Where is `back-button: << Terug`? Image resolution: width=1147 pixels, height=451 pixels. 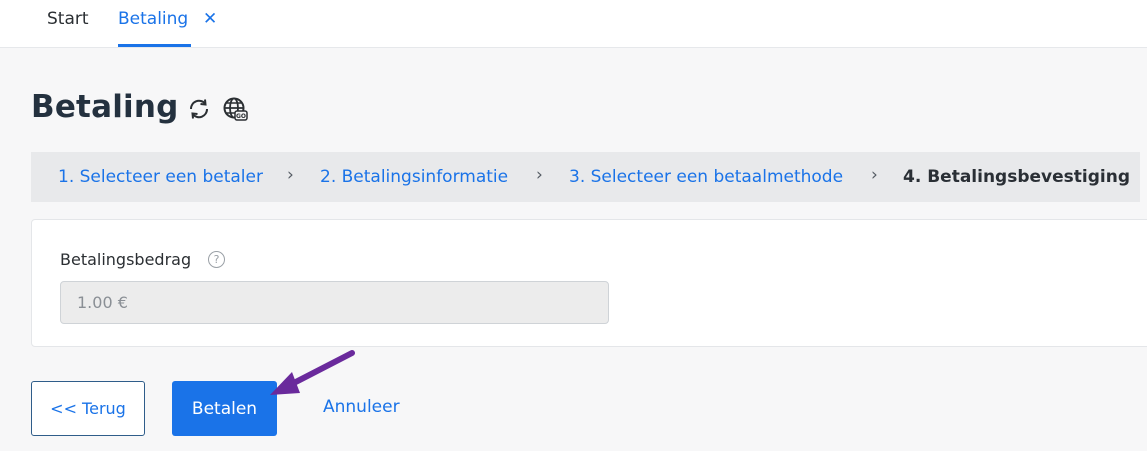 back-button: << Terug is located at coordinates (88, 408).